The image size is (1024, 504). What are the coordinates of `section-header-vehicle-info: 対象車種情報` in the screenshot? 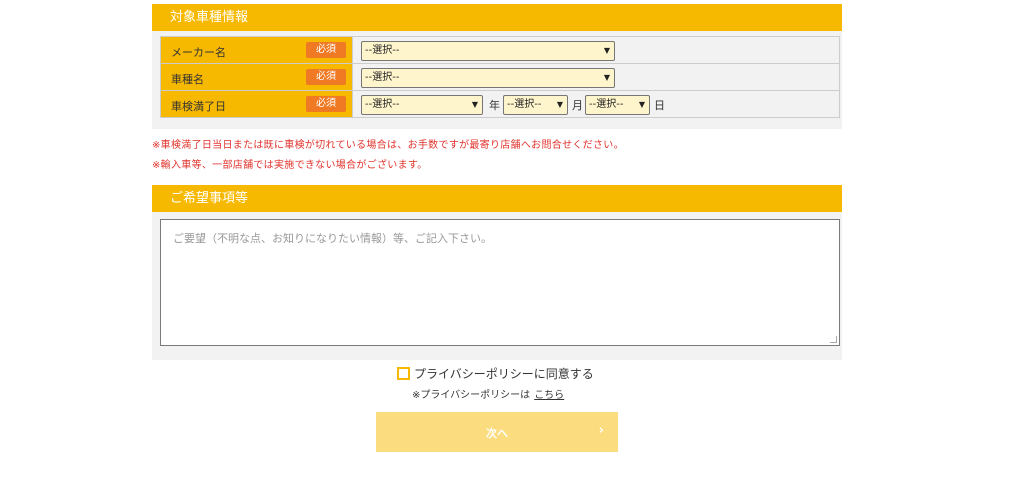 It's located at (497, 17).